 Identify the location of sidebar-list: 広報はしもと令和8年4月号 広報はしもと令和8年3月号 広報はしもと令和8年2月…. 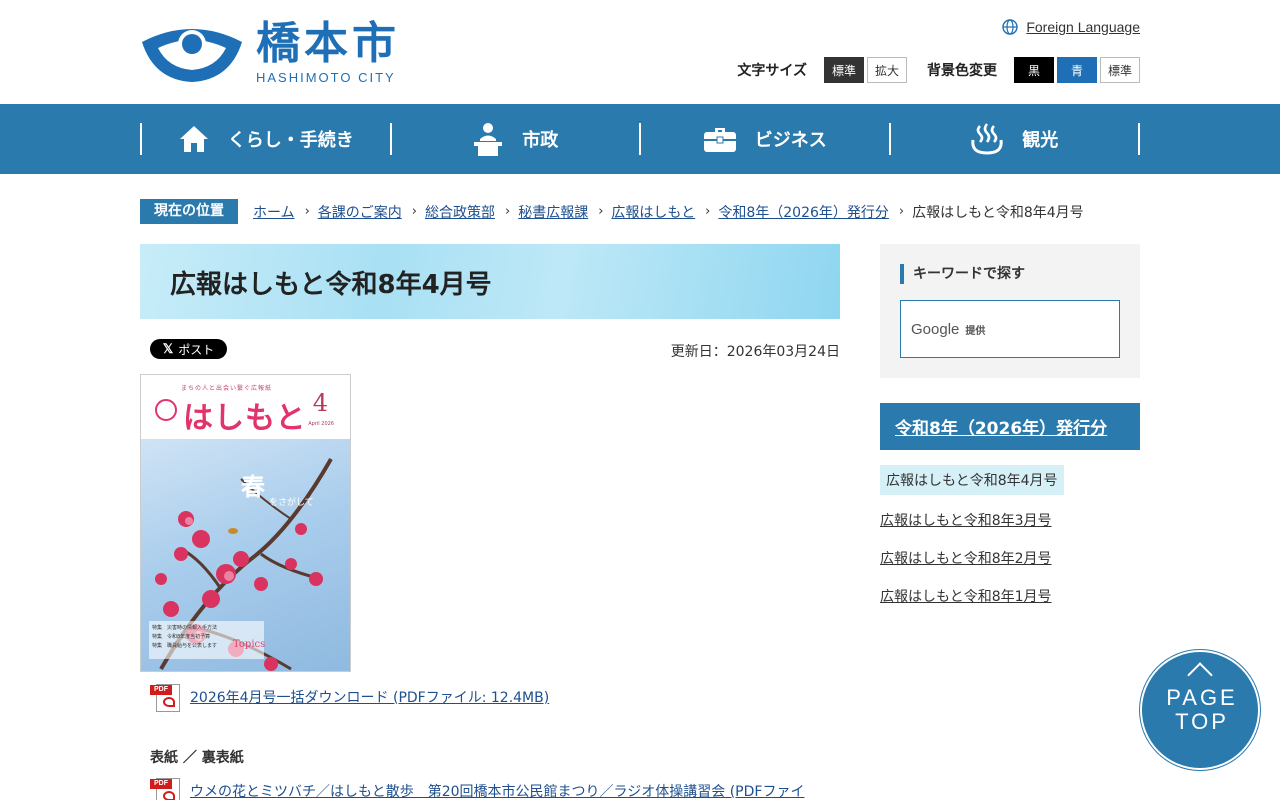
(1010, 541).